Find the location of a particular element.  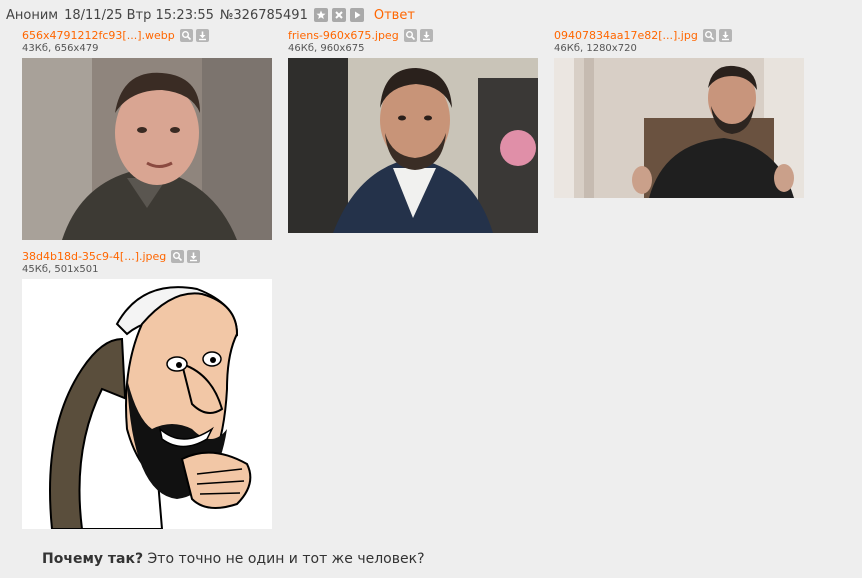

file-meta: 46Кб, 1280x720 is located at coordinates (595, 48).